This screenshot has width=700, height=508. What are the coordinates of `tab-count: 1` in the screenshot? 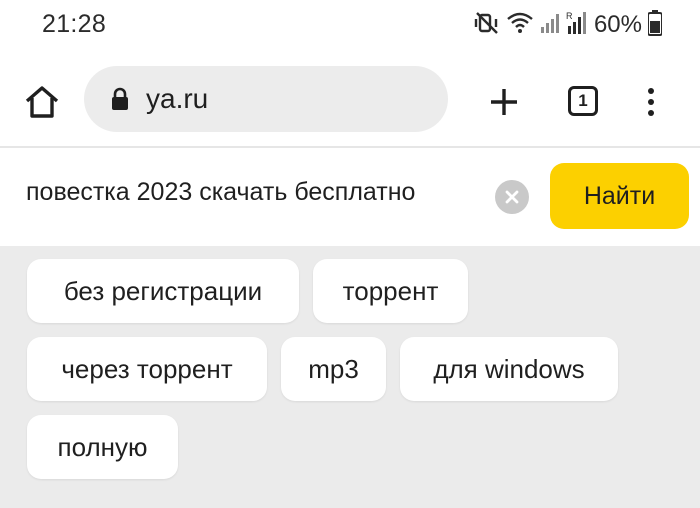 It's located at (583, 100).